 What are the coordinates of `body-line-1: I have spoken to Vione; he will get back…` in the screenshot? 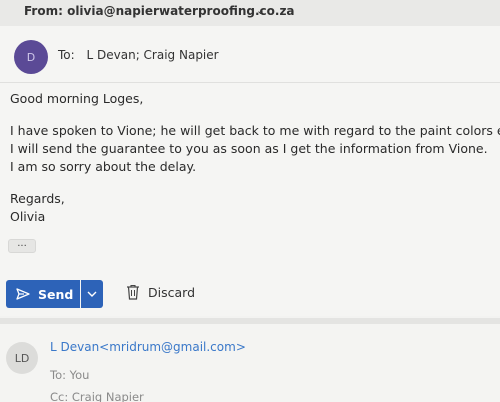 It's located at (255, 130).